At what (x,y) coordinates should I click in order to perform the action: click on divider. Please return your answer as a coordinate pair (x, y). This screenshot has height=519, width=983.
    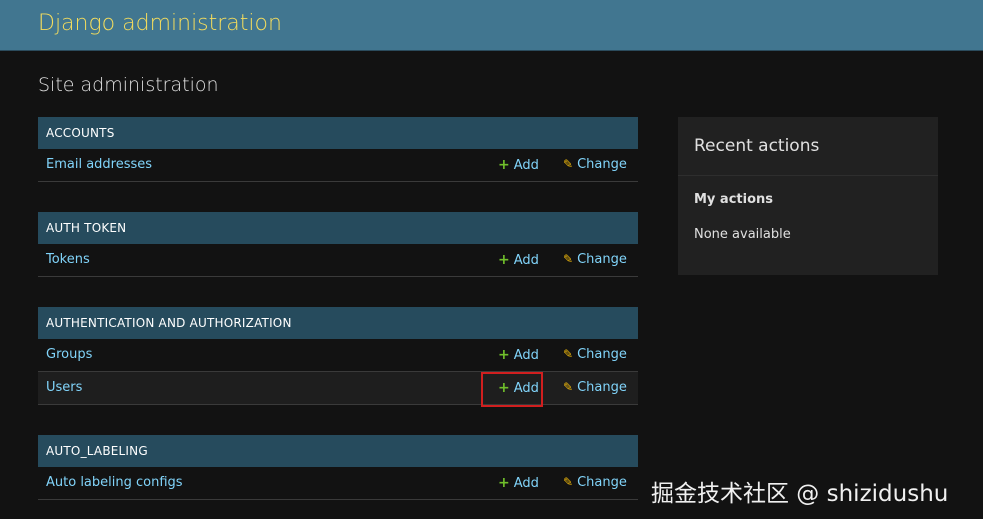
    Looking at the image, I should click on (808, 175).